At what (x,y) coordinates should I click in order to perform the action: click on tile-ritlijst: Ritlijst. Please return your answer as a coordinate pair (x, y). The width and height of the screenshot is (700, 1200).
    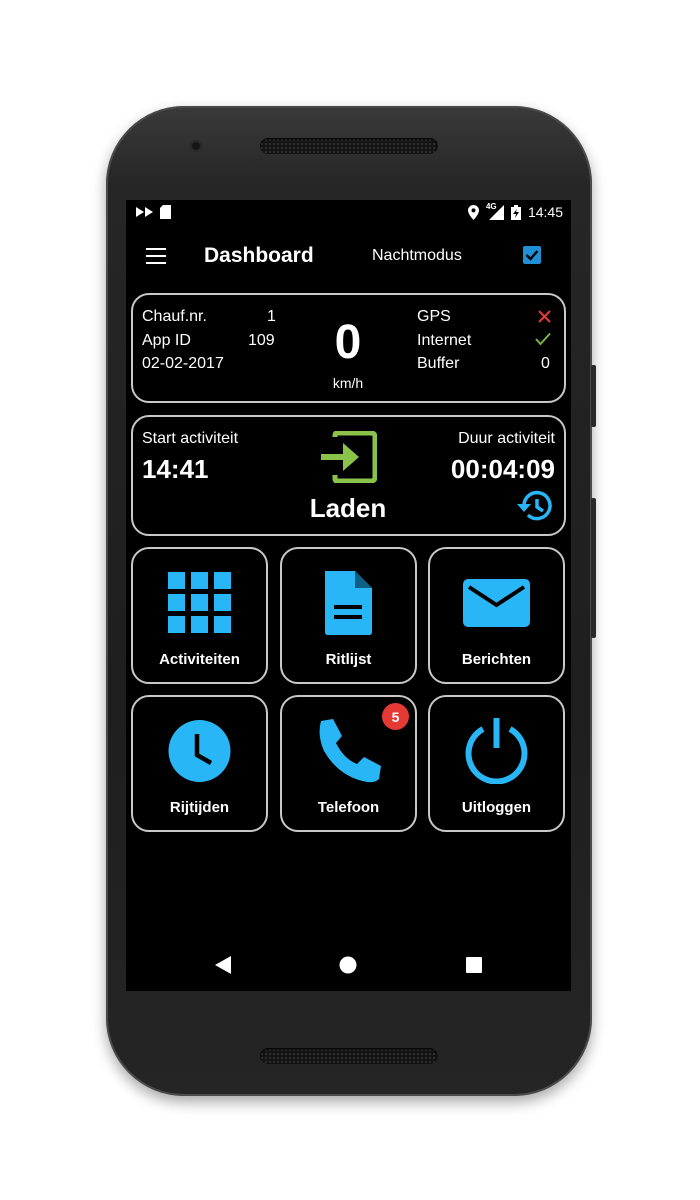
    Looking at the image, I should click on (348, 615).